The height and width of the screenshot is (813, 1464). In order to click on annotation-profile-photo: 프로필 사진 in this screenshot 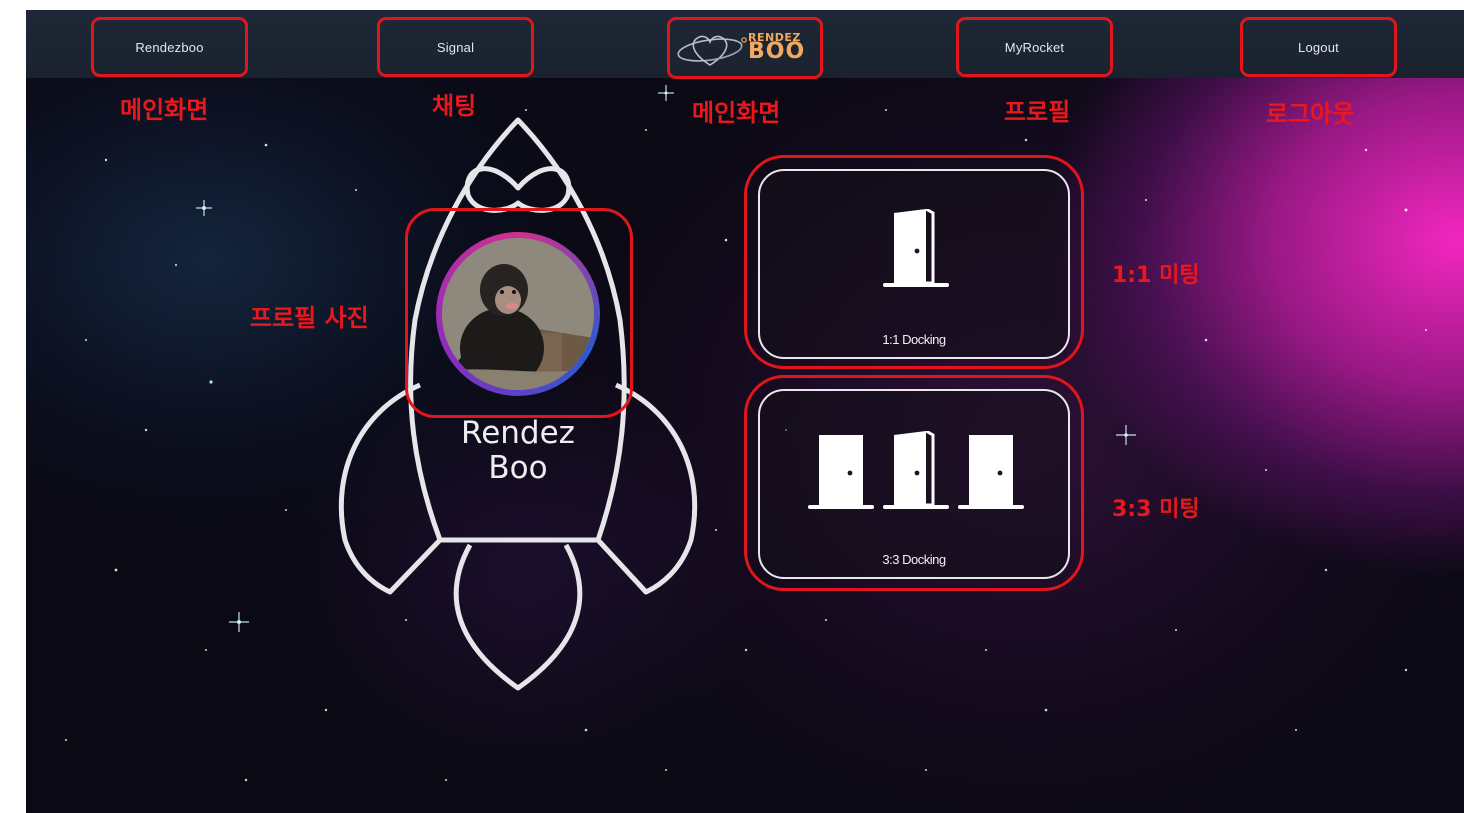, I will do `click(309, 318)`.